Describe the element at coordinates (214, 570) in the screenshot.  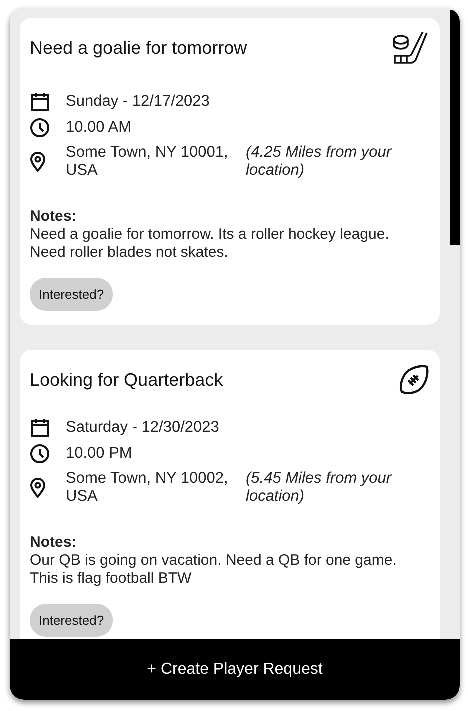
I see `notes-text: Our QB is going on vacation. Need a QB for one game. This is flag football BTW` at that location.